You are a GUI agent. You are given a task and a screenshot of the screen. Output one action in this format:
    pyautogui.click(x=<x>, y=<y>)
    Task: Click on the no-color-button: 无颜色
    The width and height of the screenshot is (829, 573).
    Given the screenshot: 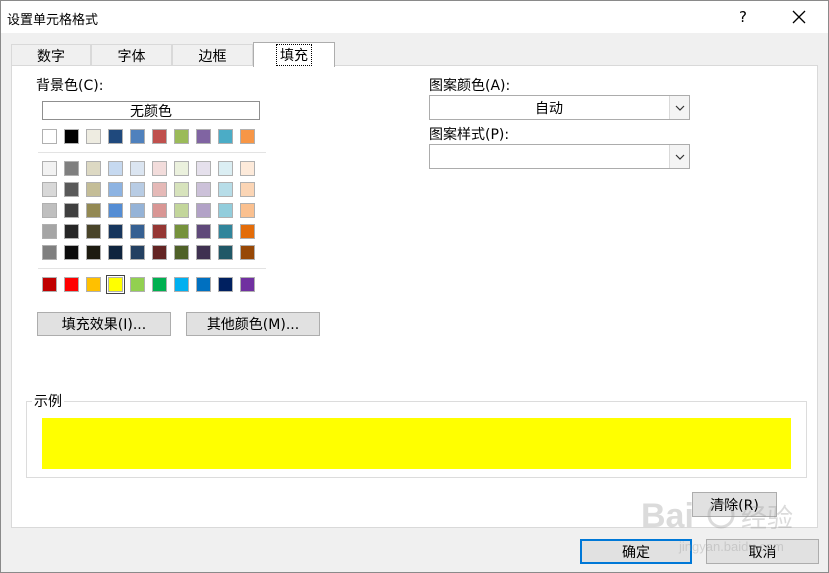 What is the action you would take?
    pyautogui.click(x=151, y=110)
    